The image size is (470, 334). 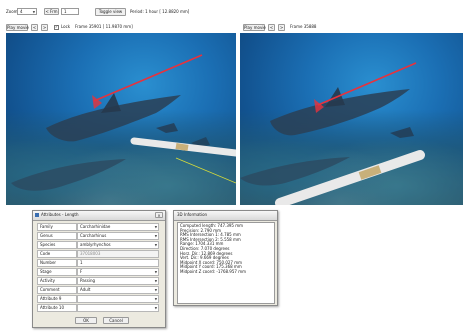 I want to click on right-next-frame-button: >, so click(x=281, y=27).